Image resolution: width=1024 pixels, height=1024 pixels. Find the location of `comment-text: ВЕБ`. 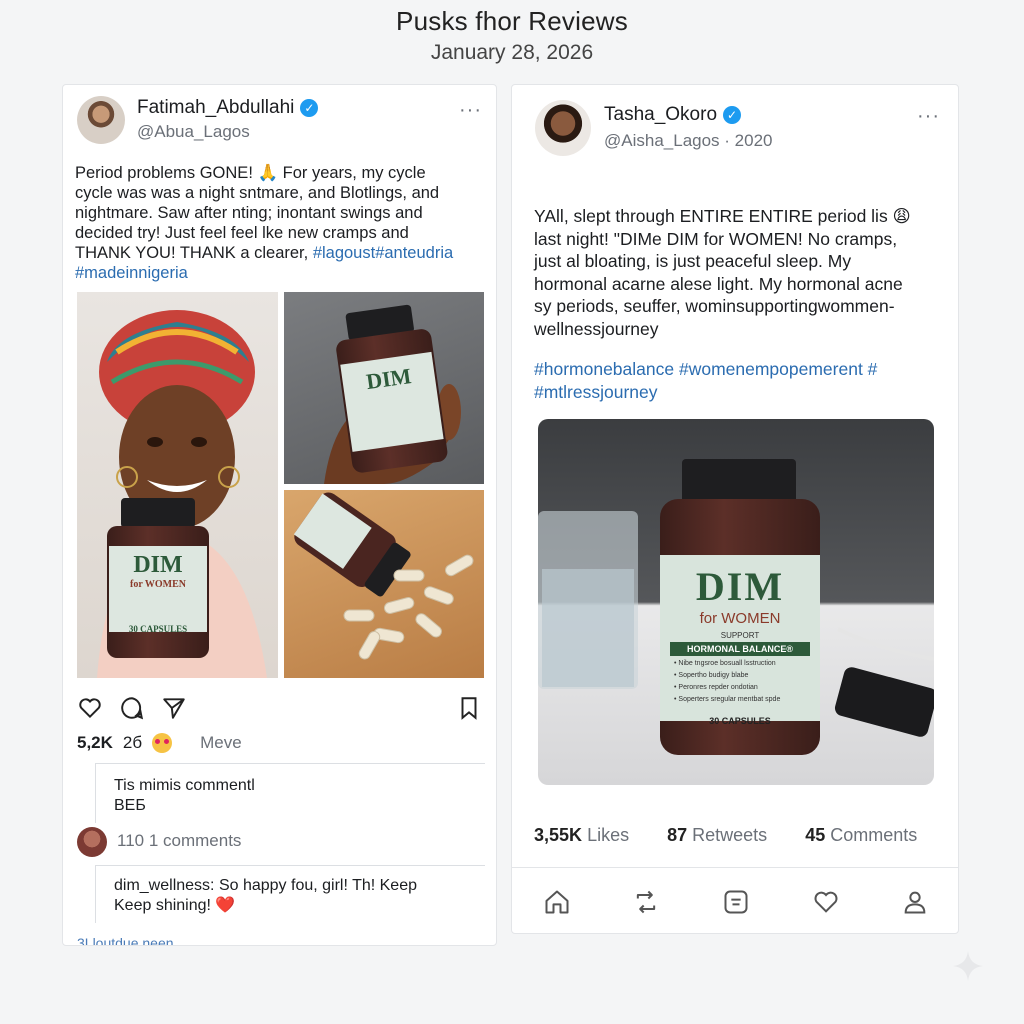

comment-text: ВЕБ is located at coordinates (130, 805).